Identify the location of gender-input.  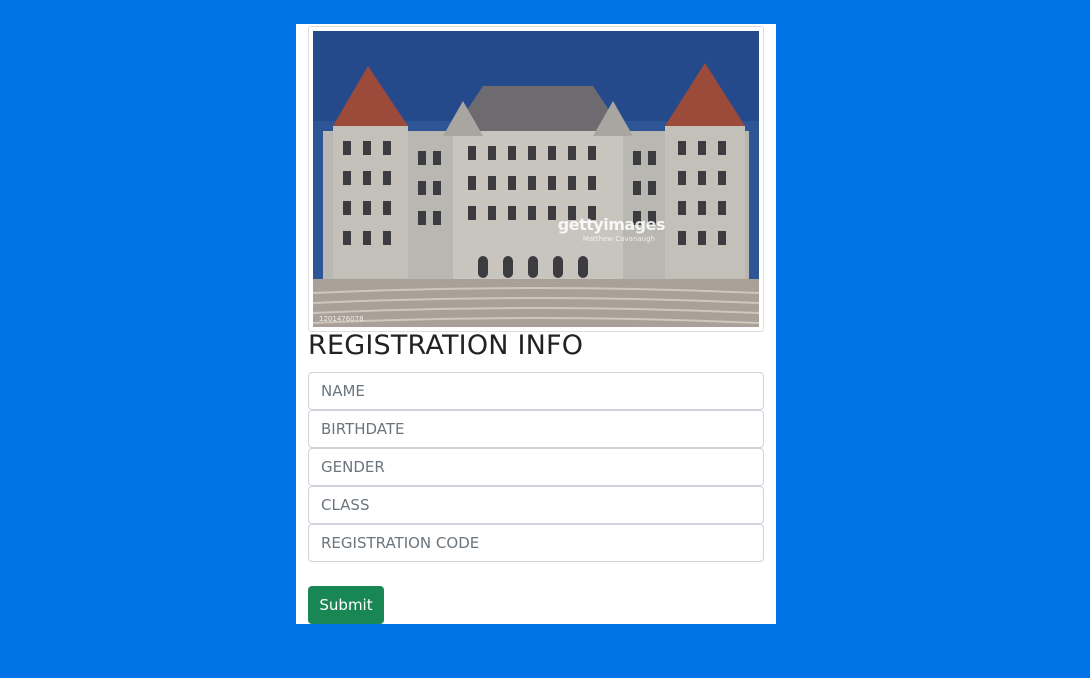
(536, 467).